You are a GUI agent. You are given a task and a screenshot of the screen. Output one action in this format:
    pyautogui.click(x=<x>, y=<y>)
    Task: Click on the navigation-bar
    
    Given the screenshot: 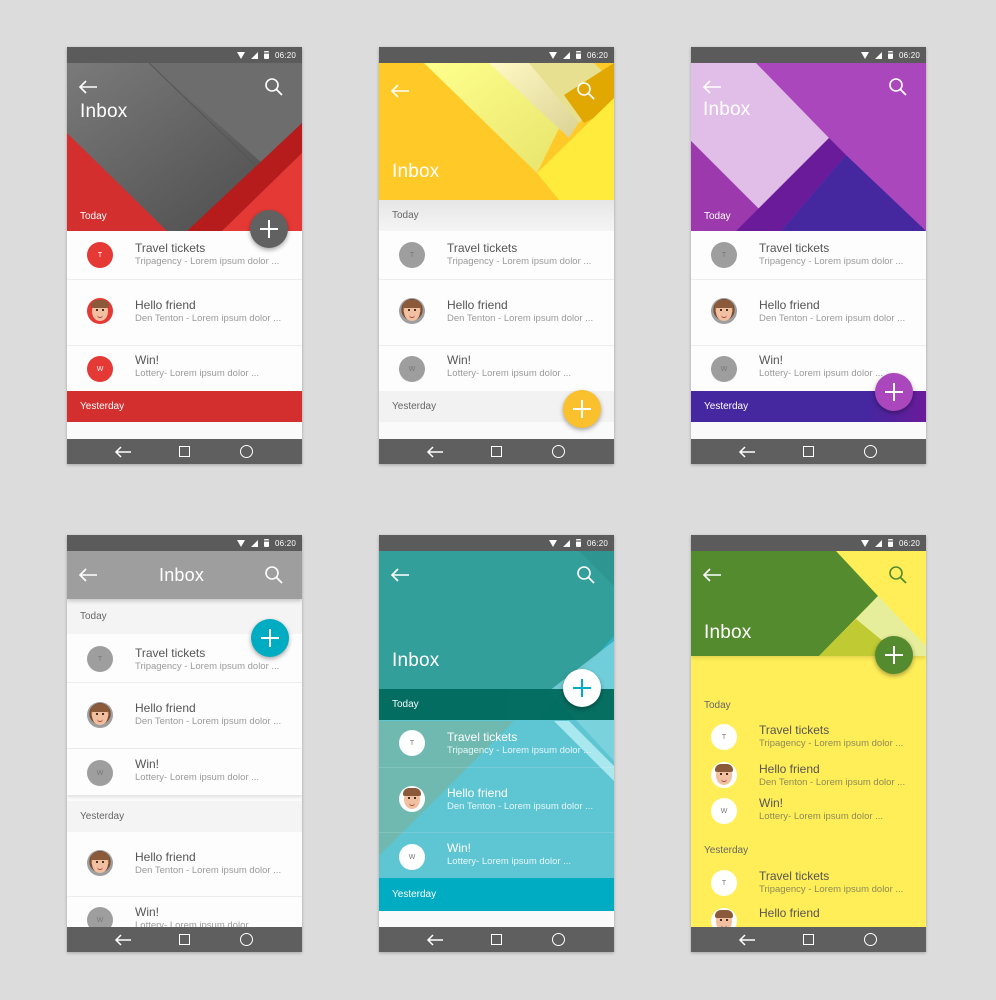 What is the action you would take?
    pyautogui.click(x=496, y=939)
    